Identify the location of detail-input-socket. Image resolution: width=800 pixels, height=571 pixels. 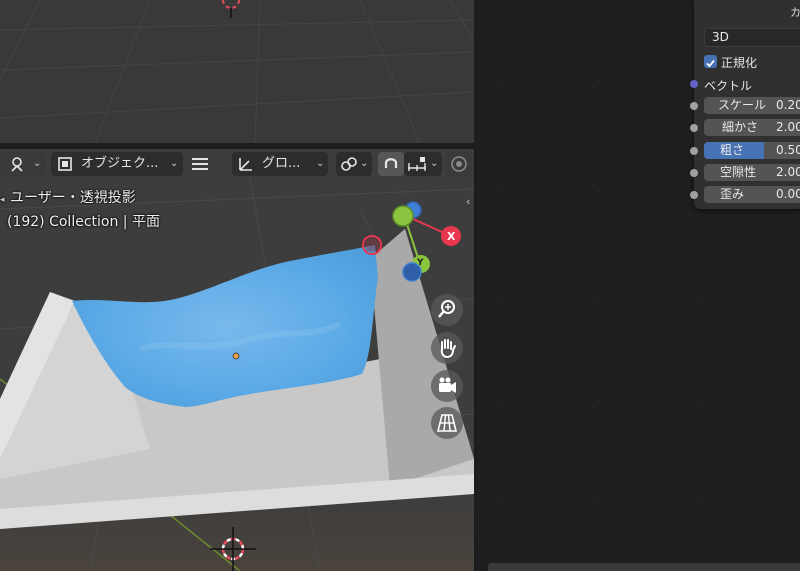
(694, 128).